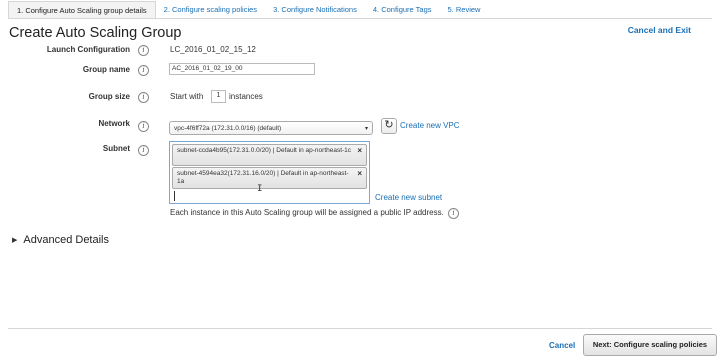 The image size is (720, 360). What do you see at coordinates (106, 69) in the screenshot?
I see `group-name-label: Group name` at bounding box center [106, 69].